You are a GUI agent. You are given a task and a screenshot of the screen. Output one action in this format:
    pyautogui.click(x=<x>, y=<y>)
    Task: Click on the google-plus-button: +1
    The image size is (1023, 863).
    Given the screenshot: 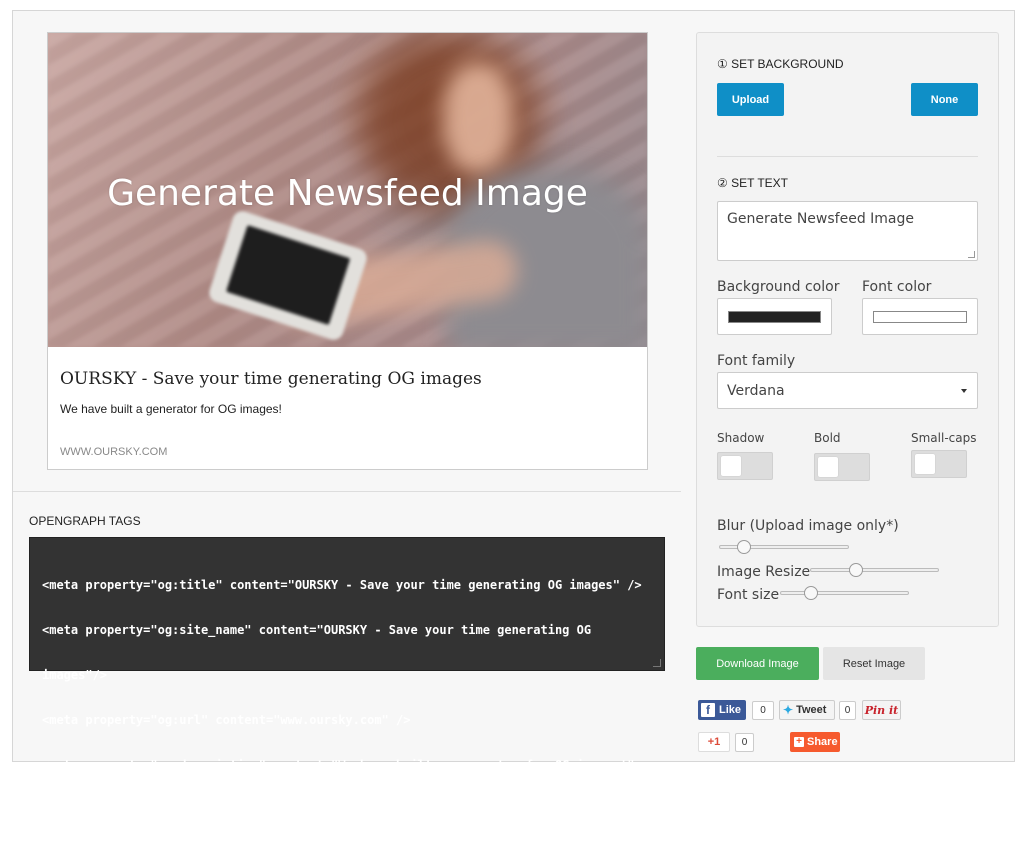 What is the action you would take?
    pyautogui.click(x=714, y=742)
    